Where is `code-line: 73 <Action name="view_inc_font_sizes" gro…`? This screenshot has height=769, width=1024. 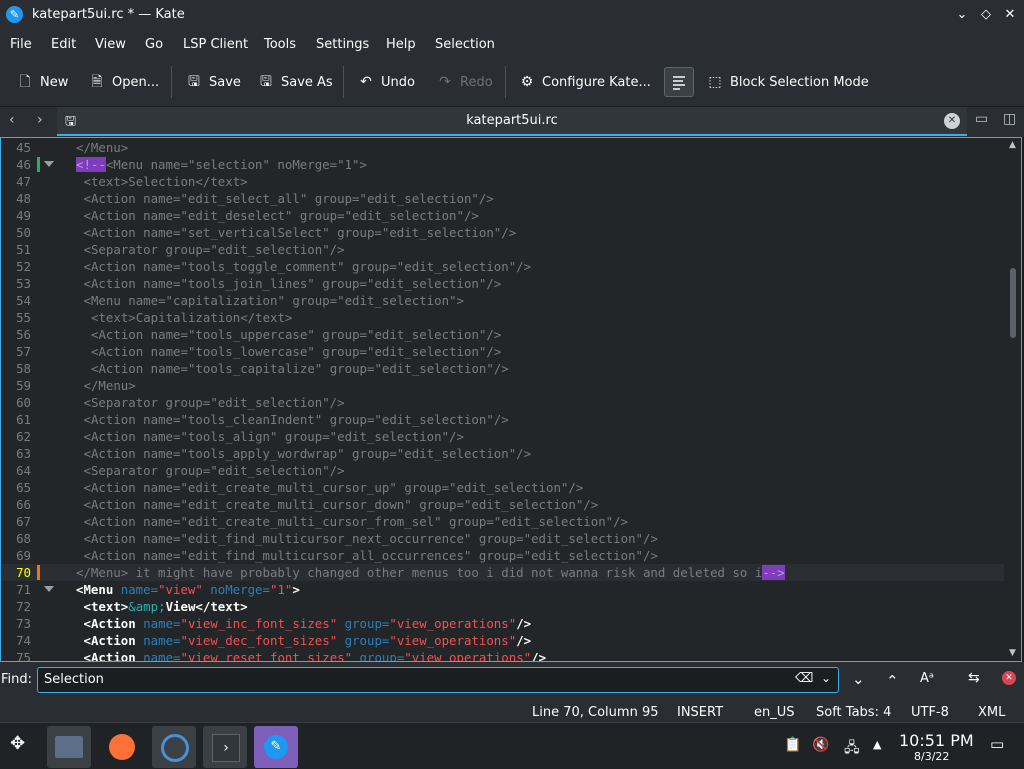
code-line: 73 <Action name="view_inc_font_sizes" gro… is located at coordinates (502, 623).